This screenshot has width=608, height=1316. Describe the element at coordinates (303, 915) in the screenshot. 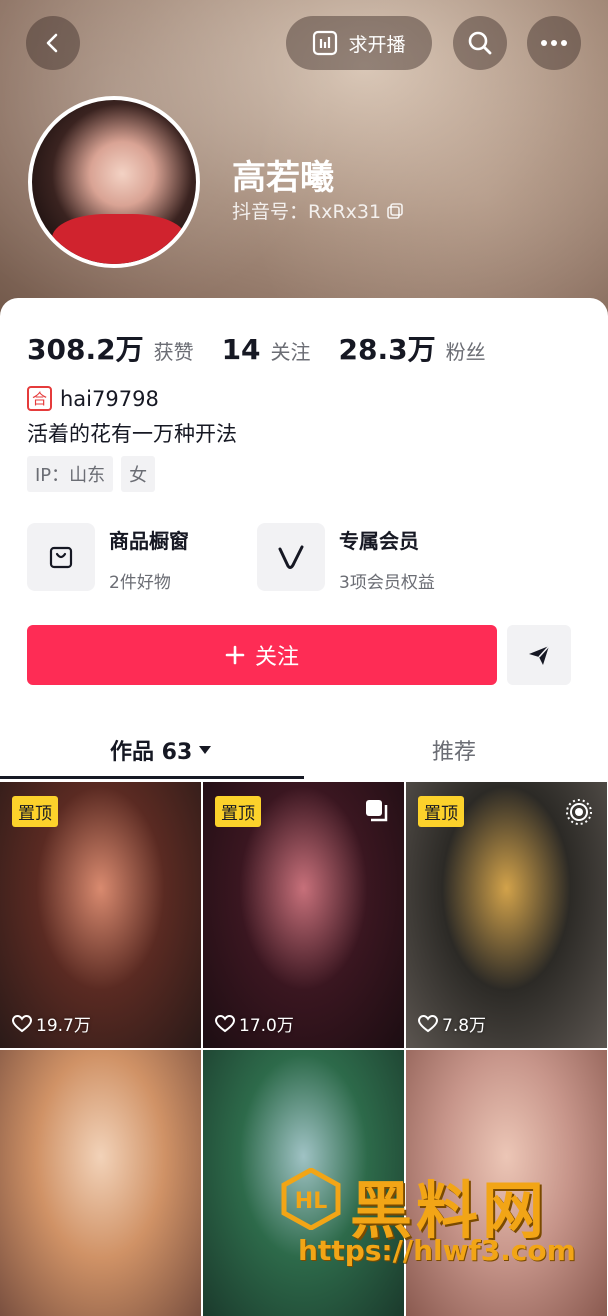

I see `video-thumbnail: 置顶 17.0万` at that location.